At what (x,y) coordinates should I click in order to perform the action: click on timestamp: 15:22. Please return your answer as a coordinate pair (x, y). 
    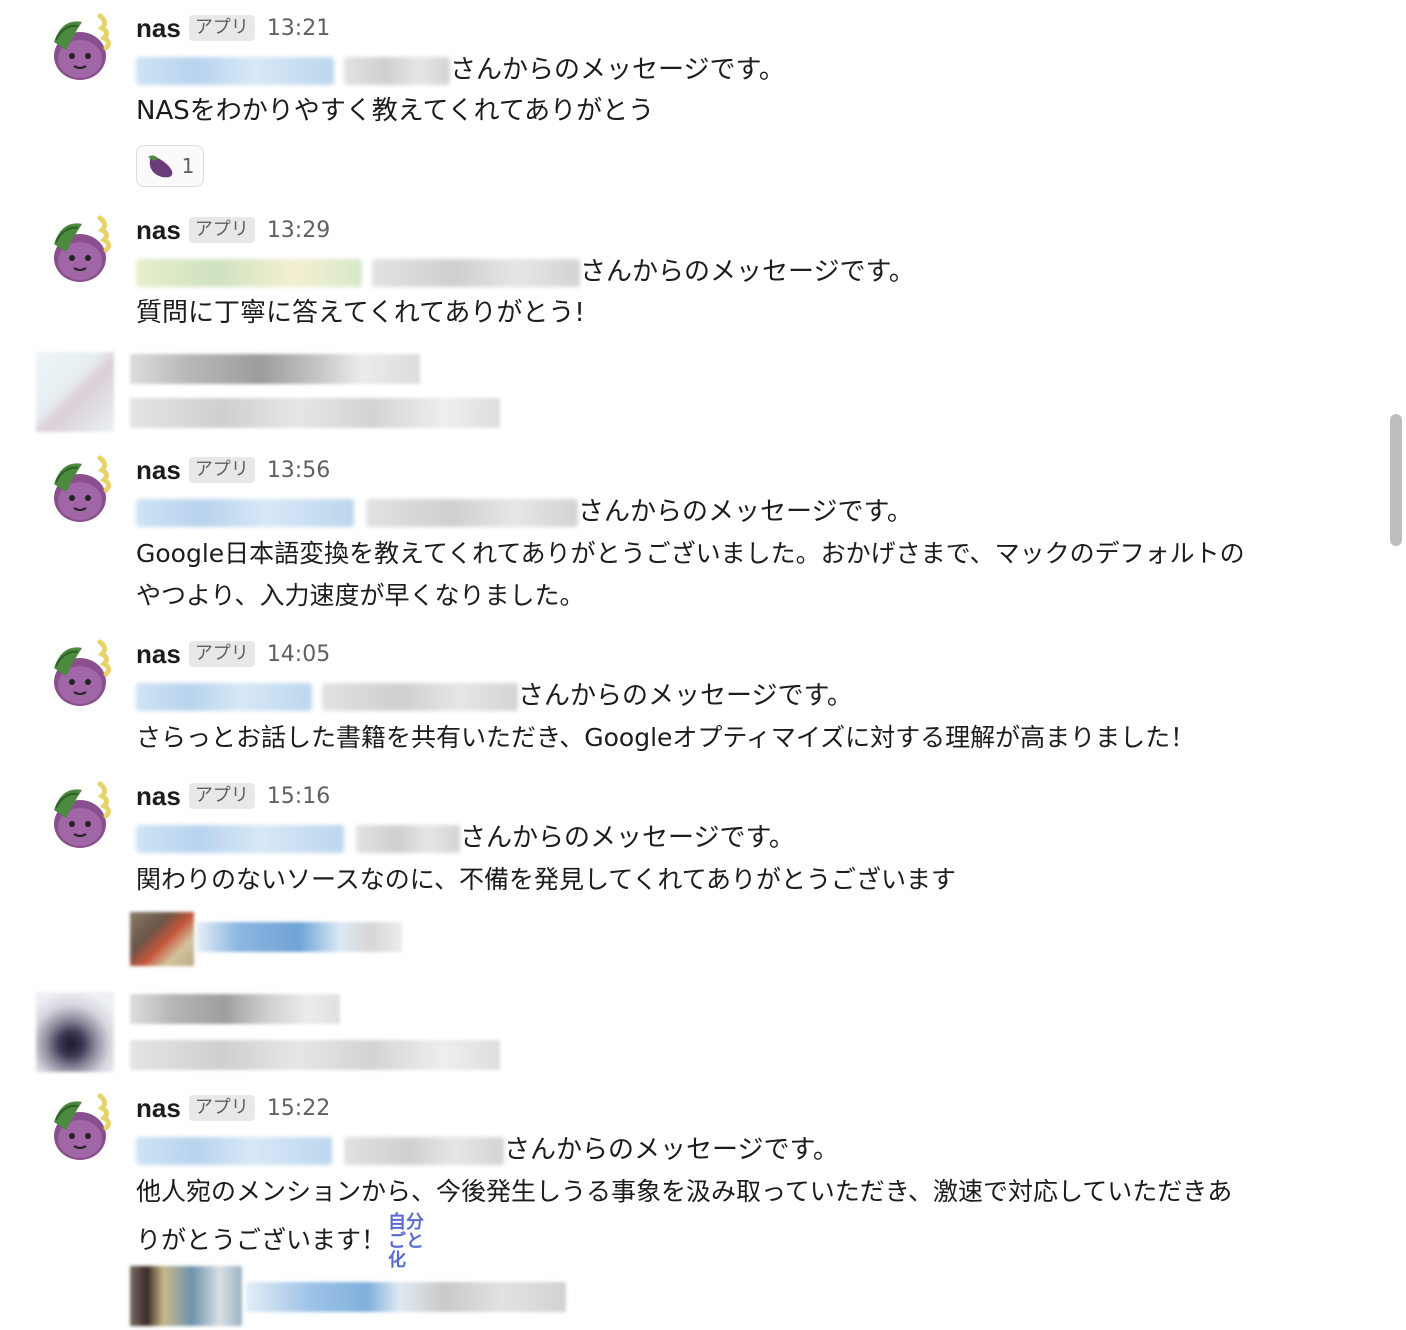
    Looking at the image, I should click on (298, 1108).